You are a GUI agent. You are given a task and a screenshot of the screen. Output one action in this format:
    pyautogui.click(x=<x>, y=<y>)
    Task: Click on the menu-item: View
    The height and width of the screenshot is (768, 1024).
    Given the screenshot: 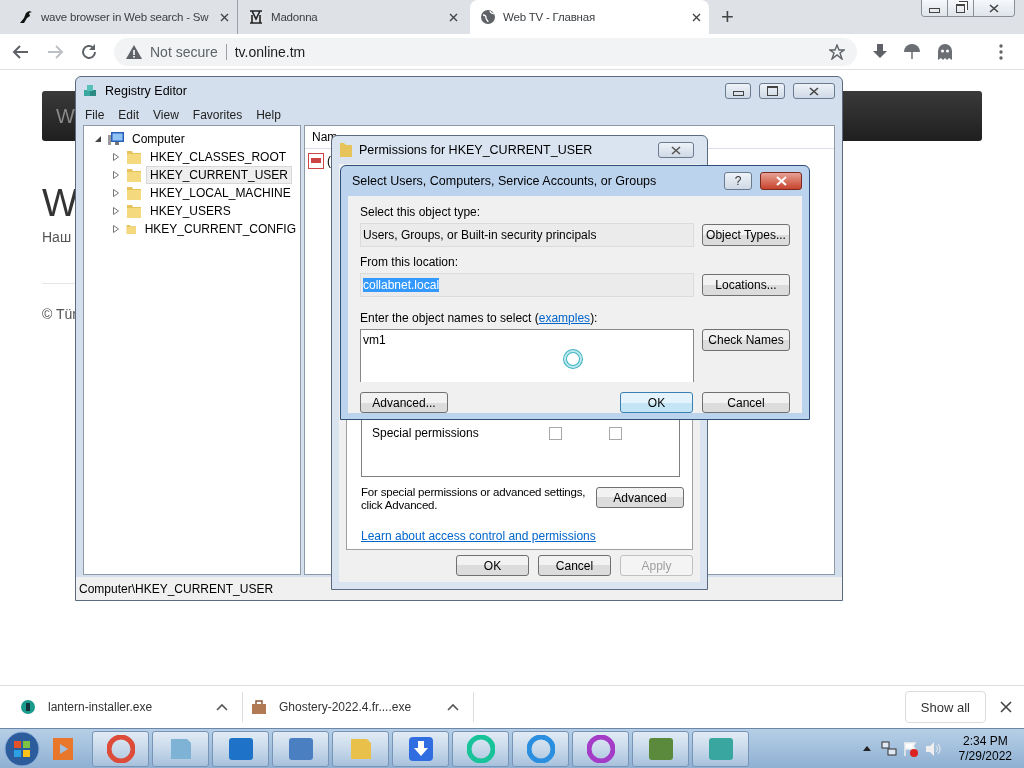 What is the action you would take?
    pyautogui.click(x=166, y=115)
    